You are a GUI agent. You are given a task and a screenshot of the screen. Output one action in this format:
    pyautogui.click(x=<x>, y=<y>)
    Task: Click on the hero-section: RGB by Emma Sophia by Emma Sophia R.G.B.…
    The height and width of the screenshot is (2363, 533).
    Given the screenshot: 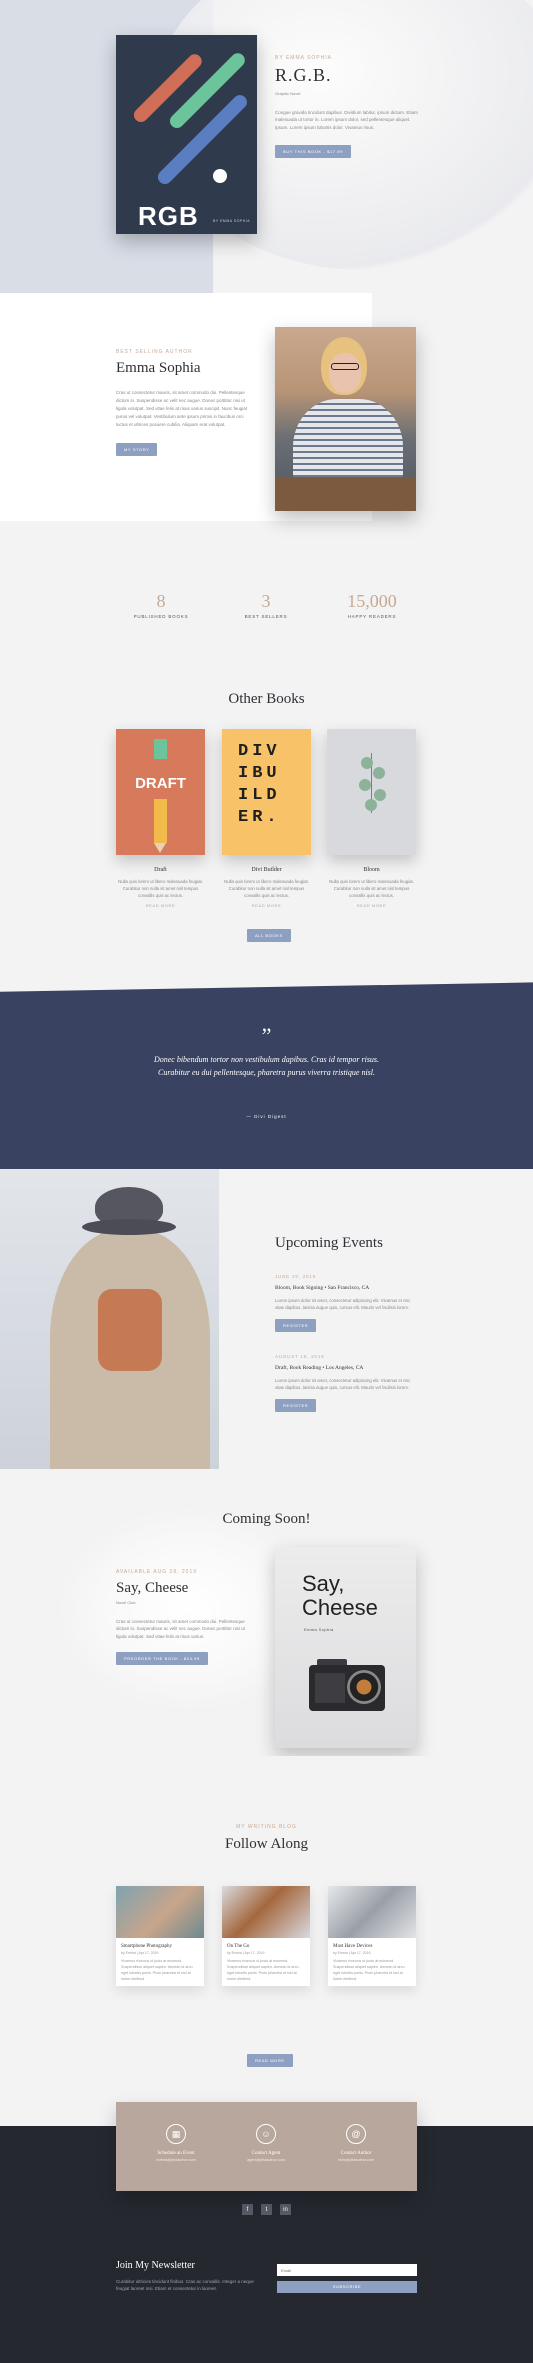 What is the action you would take?
    pyautogui.click(x=266, y=146)
    